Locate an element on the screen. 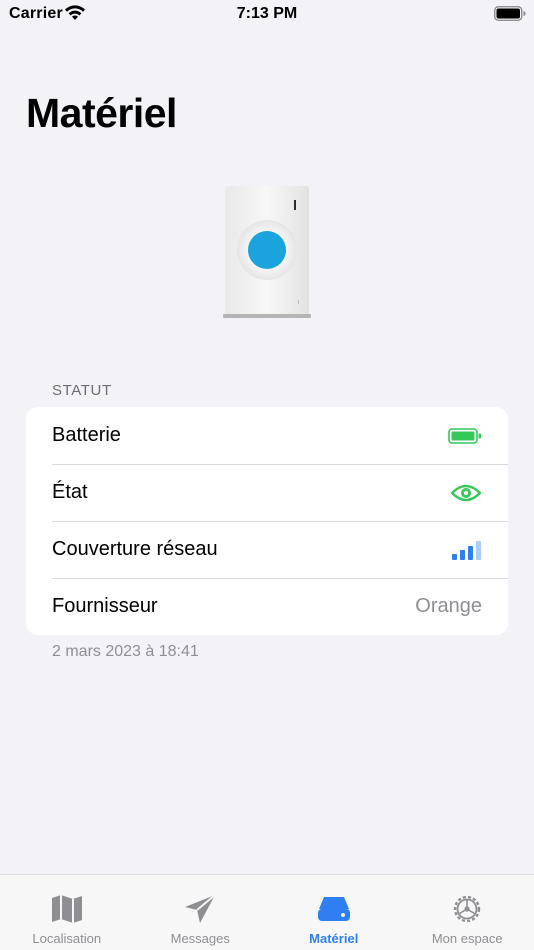 The height and width of the screenshot is (950, 534). row-battery: Batterie is located at coordinates (267, 435).